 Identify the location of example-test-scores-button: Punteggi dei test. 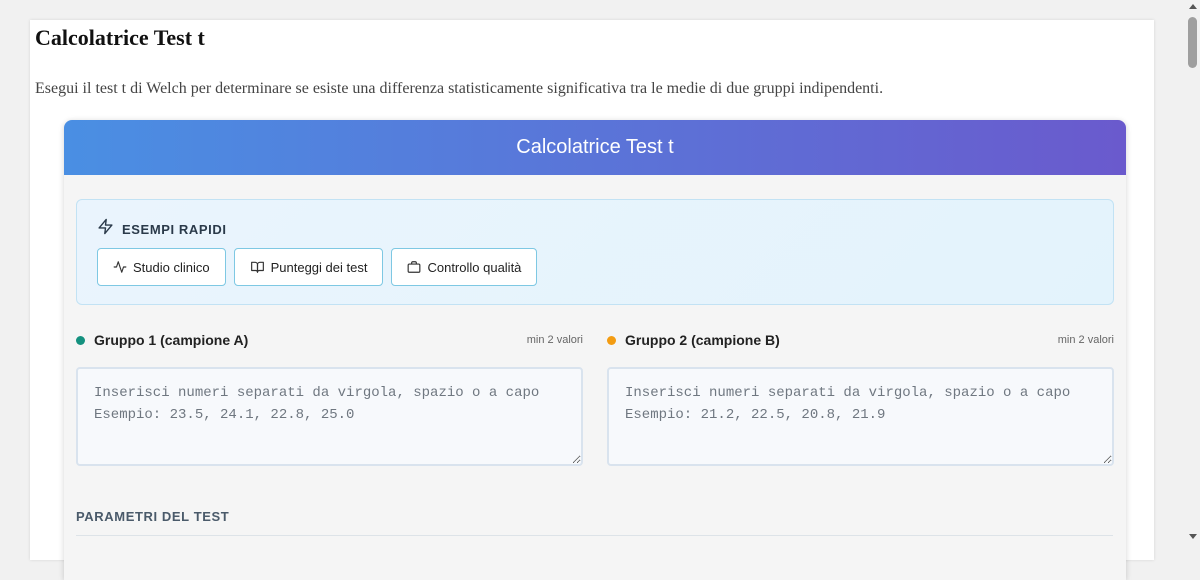
(308, 267).